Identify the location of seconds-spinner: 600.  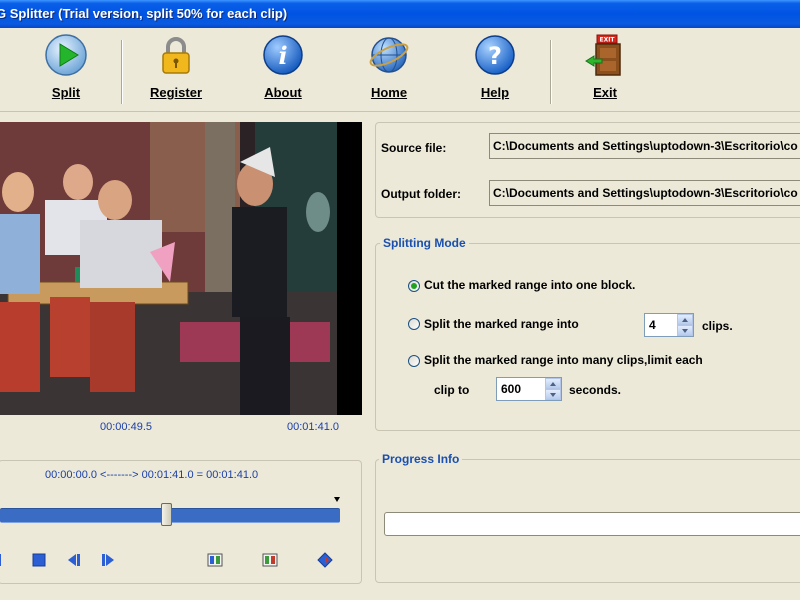
(529, 389).